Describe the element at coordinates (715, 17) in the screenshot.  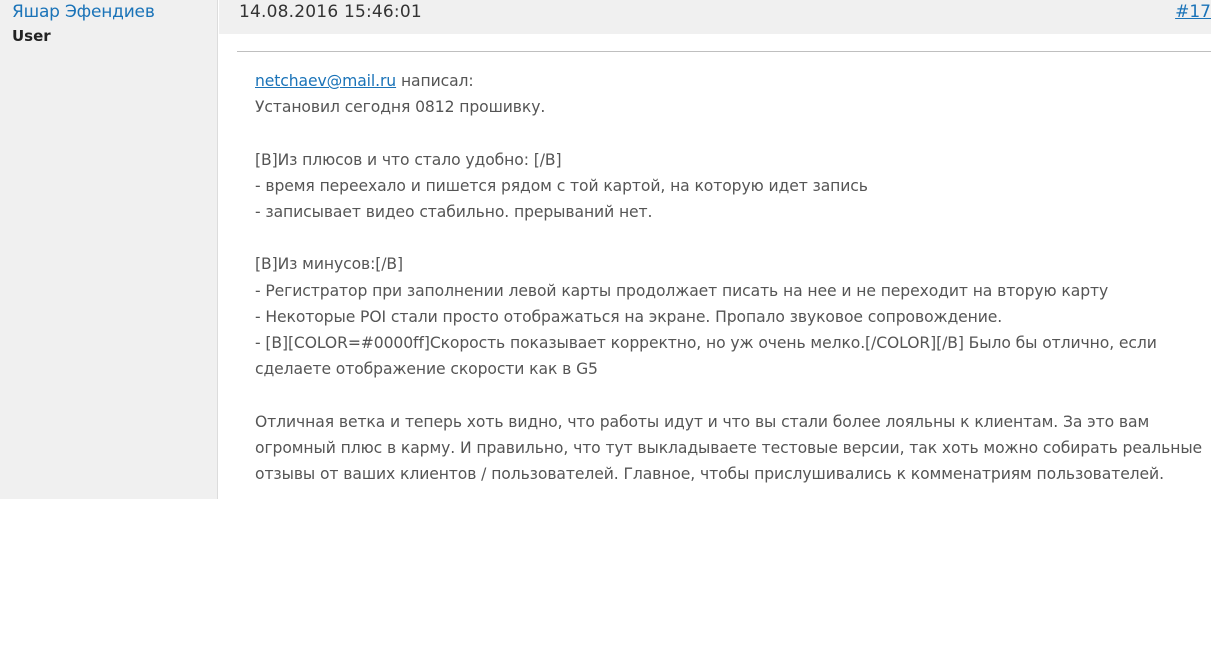
I see `post-header: 14.08.2016 15:46:01 #17` at that location.